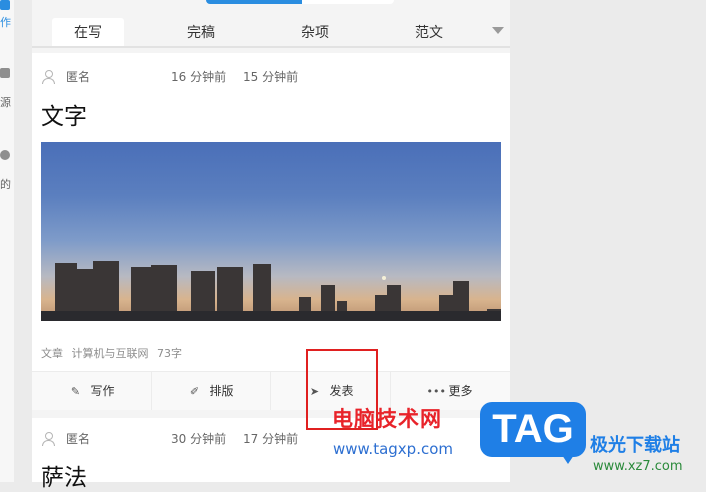 The image size is (706, 492). Describe the element at coordinates (271, 439) in the screenshot. I see `updated-time: 17 分钟前` at that location.